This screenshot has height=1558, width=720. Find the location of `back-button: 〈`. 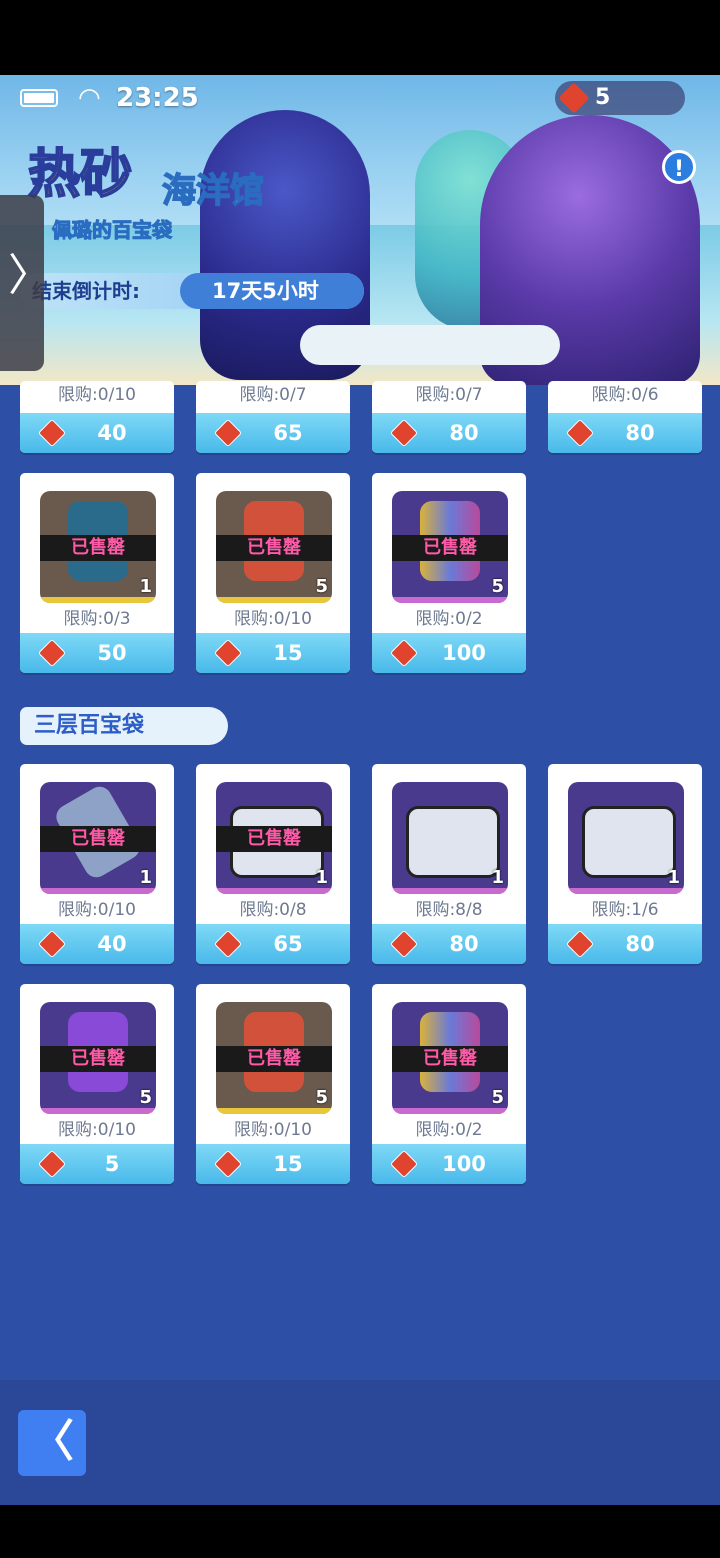

back-button: 〈 is located at coordinates (52, 1443).